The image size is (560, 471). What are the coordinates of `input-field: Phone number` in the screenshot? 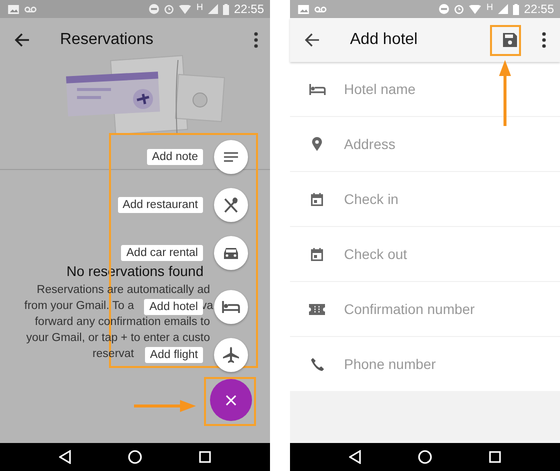 It's located at (444, 364).